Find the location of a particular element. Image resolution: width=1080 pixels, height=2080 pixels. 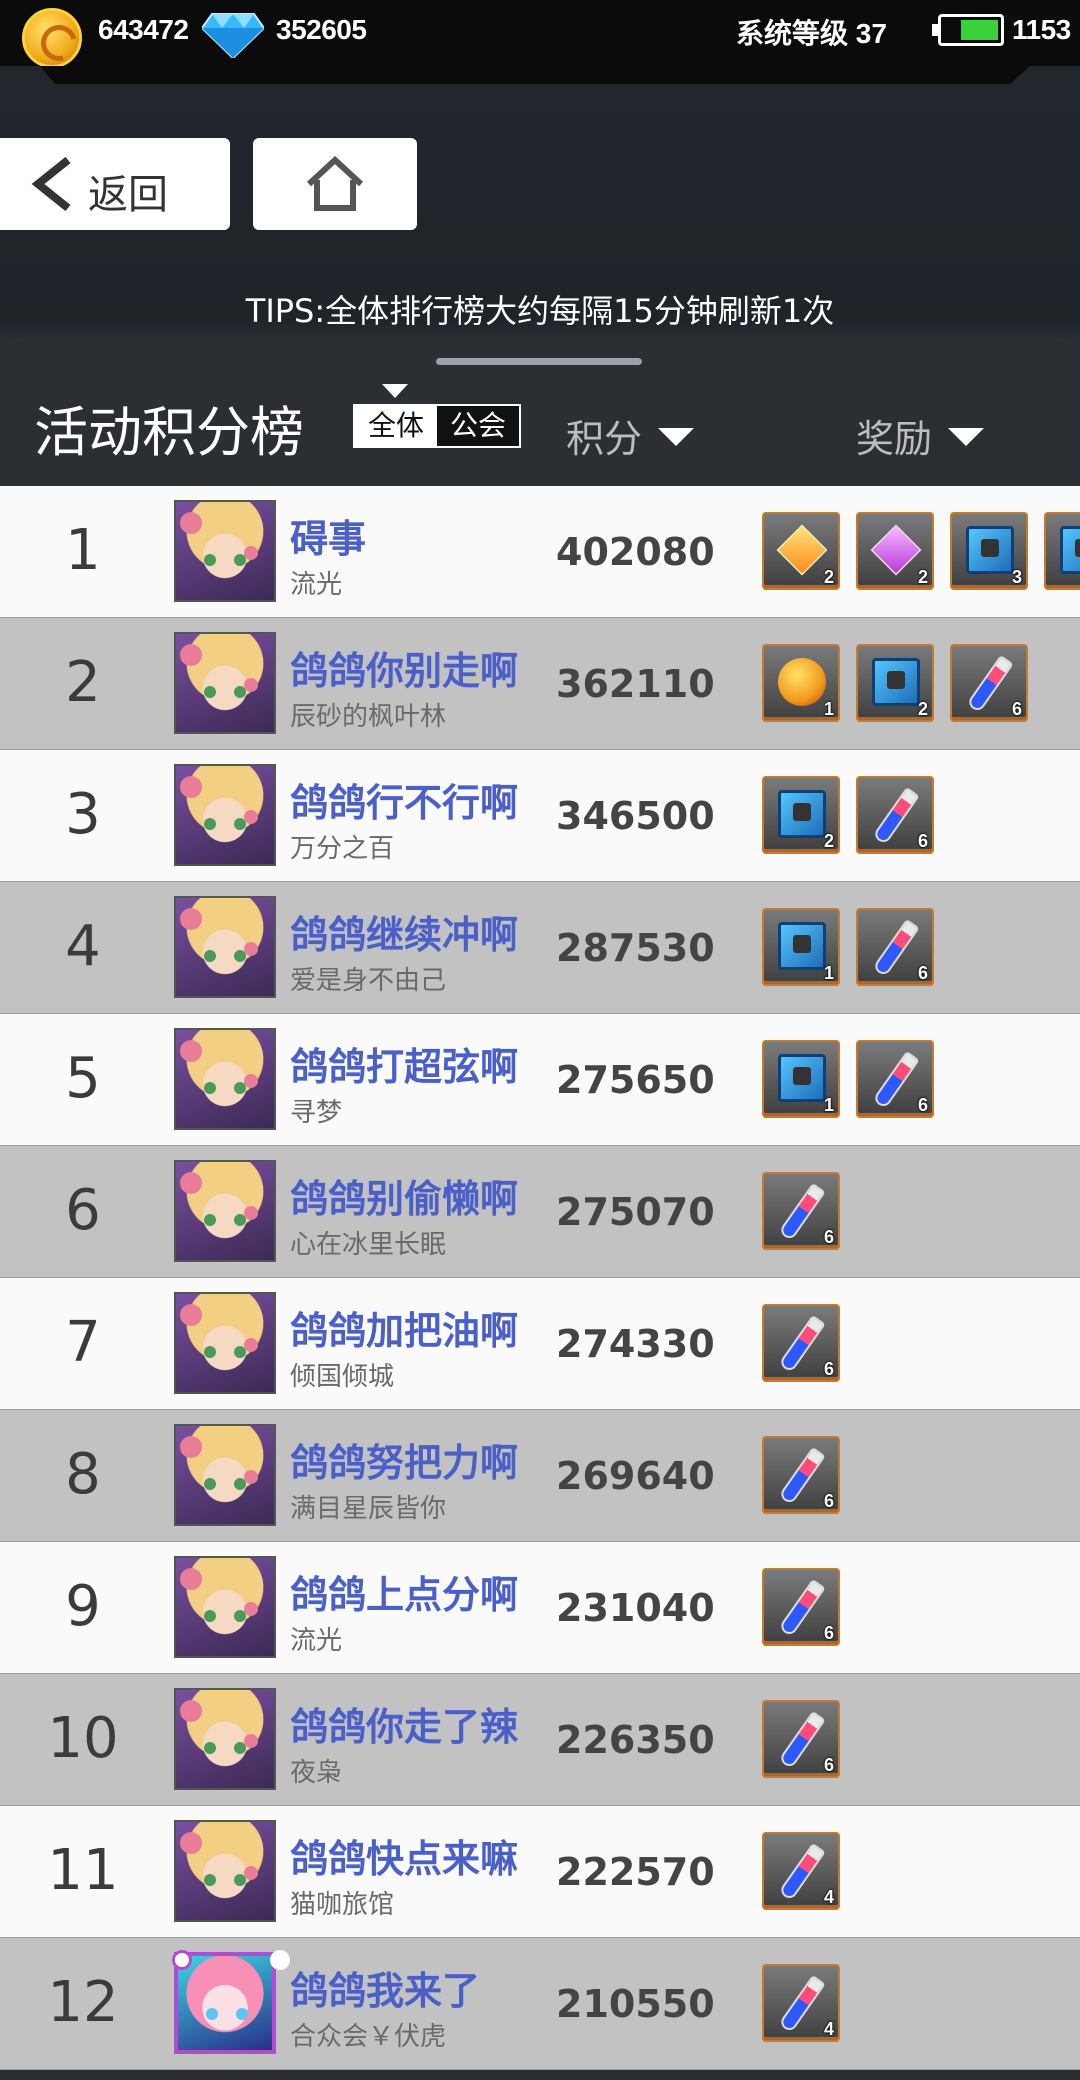

leaderboard-row: 12 鸽鸽我来了 合众会￥伏虎 210550 4 is located at coordinates (540, 2004).